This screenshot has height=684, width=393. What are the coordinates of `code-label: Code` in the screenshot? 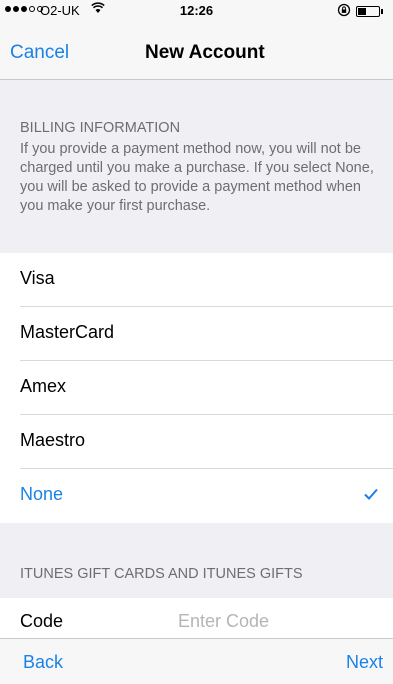 It's located at (42, 621).